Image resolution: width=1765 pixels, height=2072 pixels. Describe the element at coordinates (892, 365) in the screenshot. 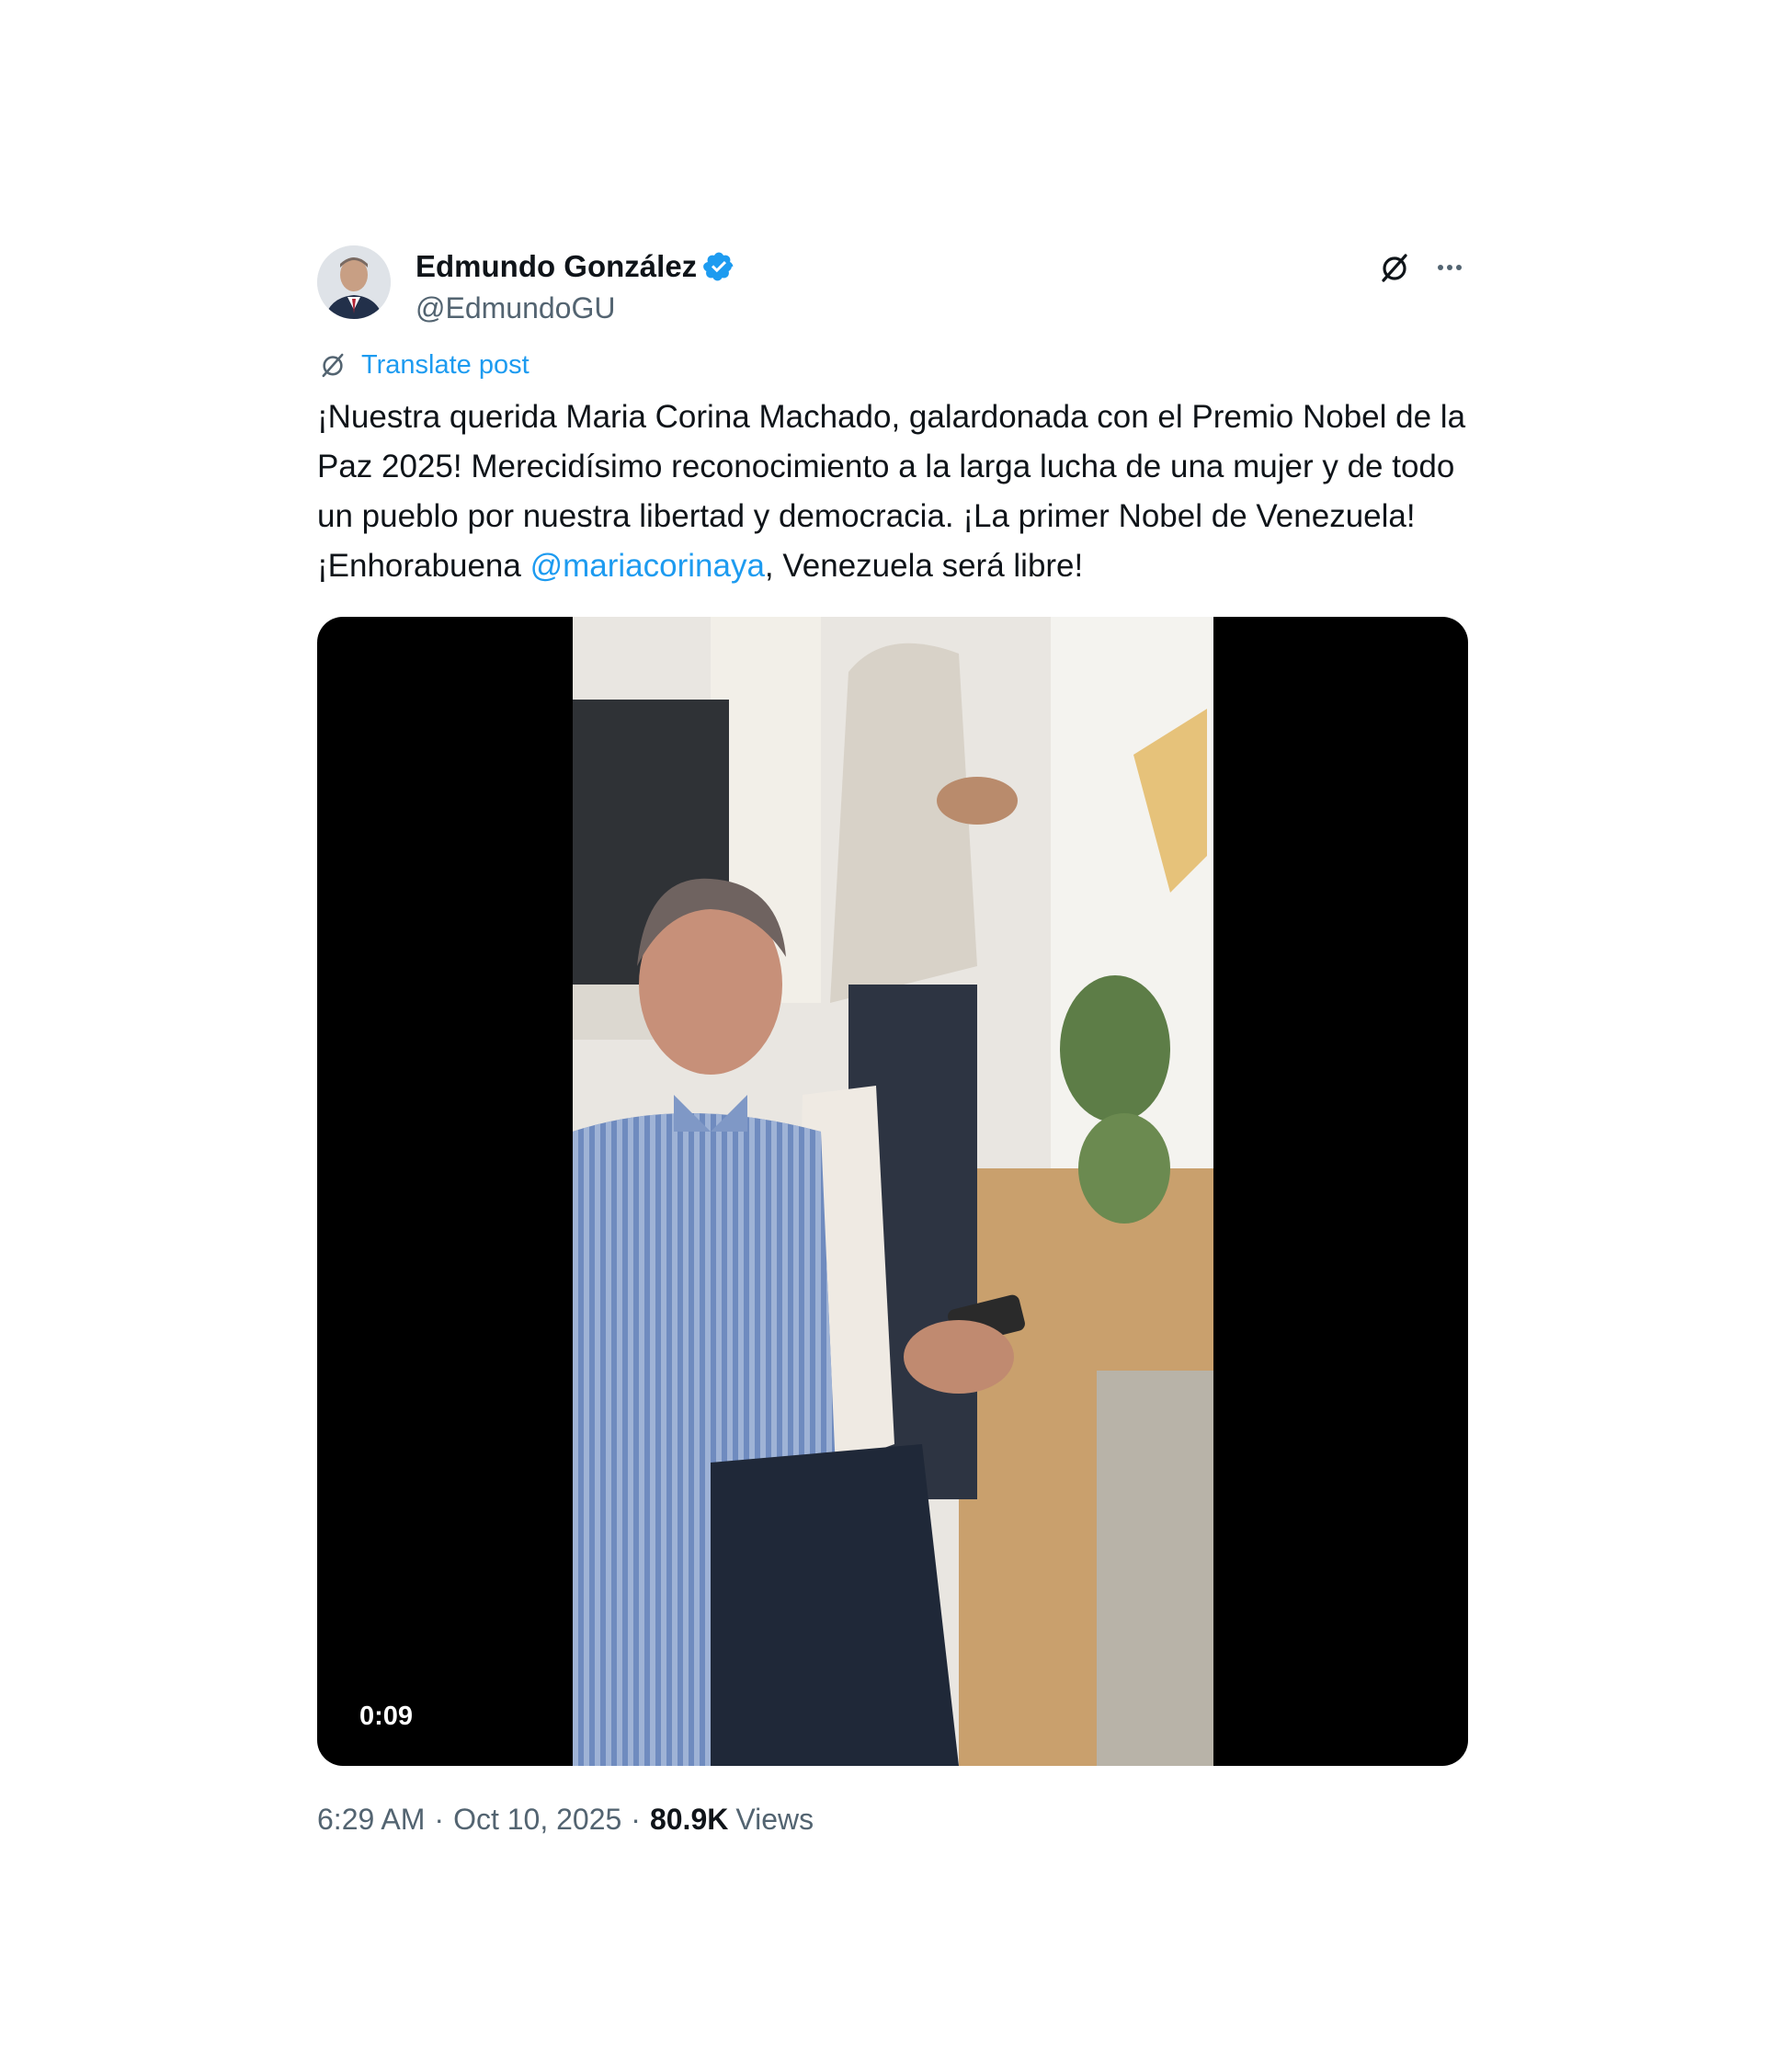

I see `translate-post-link: Translate post` at that location.